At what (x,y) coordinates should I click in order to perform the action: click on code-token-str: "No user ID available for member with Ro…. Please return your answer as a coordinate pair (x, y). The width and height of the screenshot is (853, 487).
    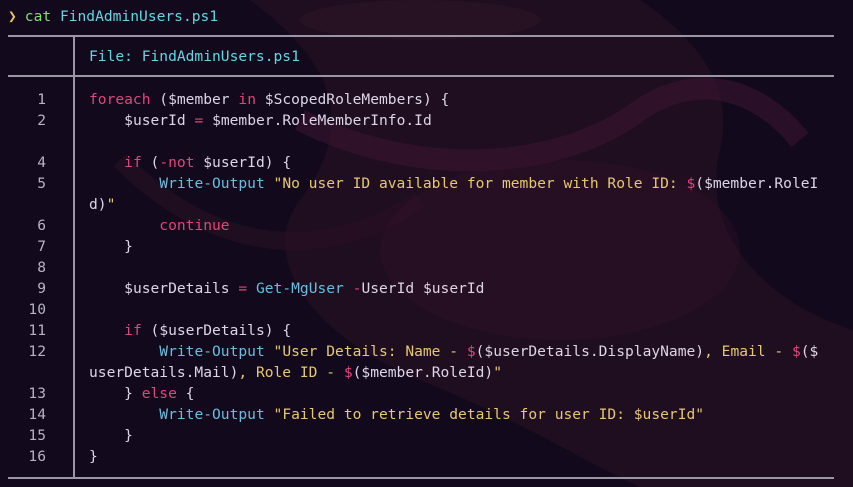
    Looking at the image, I should click on (480, 183).